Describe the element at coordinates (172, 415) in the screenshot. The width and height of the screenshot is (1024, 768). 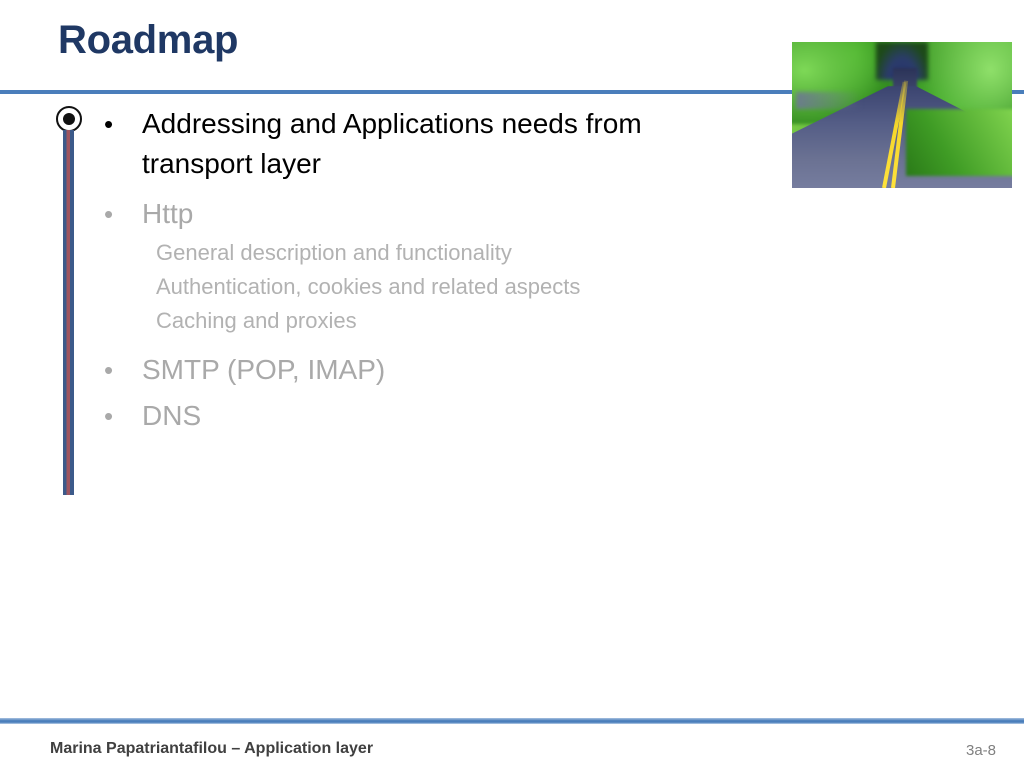
I see `bullet-label: DNS` at that location.